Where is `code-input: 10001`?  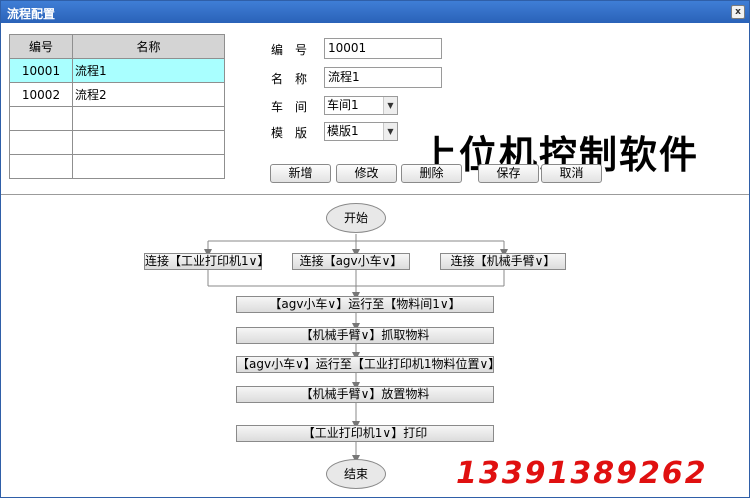
code-input: 10001 is located at coordinates (383, 48).